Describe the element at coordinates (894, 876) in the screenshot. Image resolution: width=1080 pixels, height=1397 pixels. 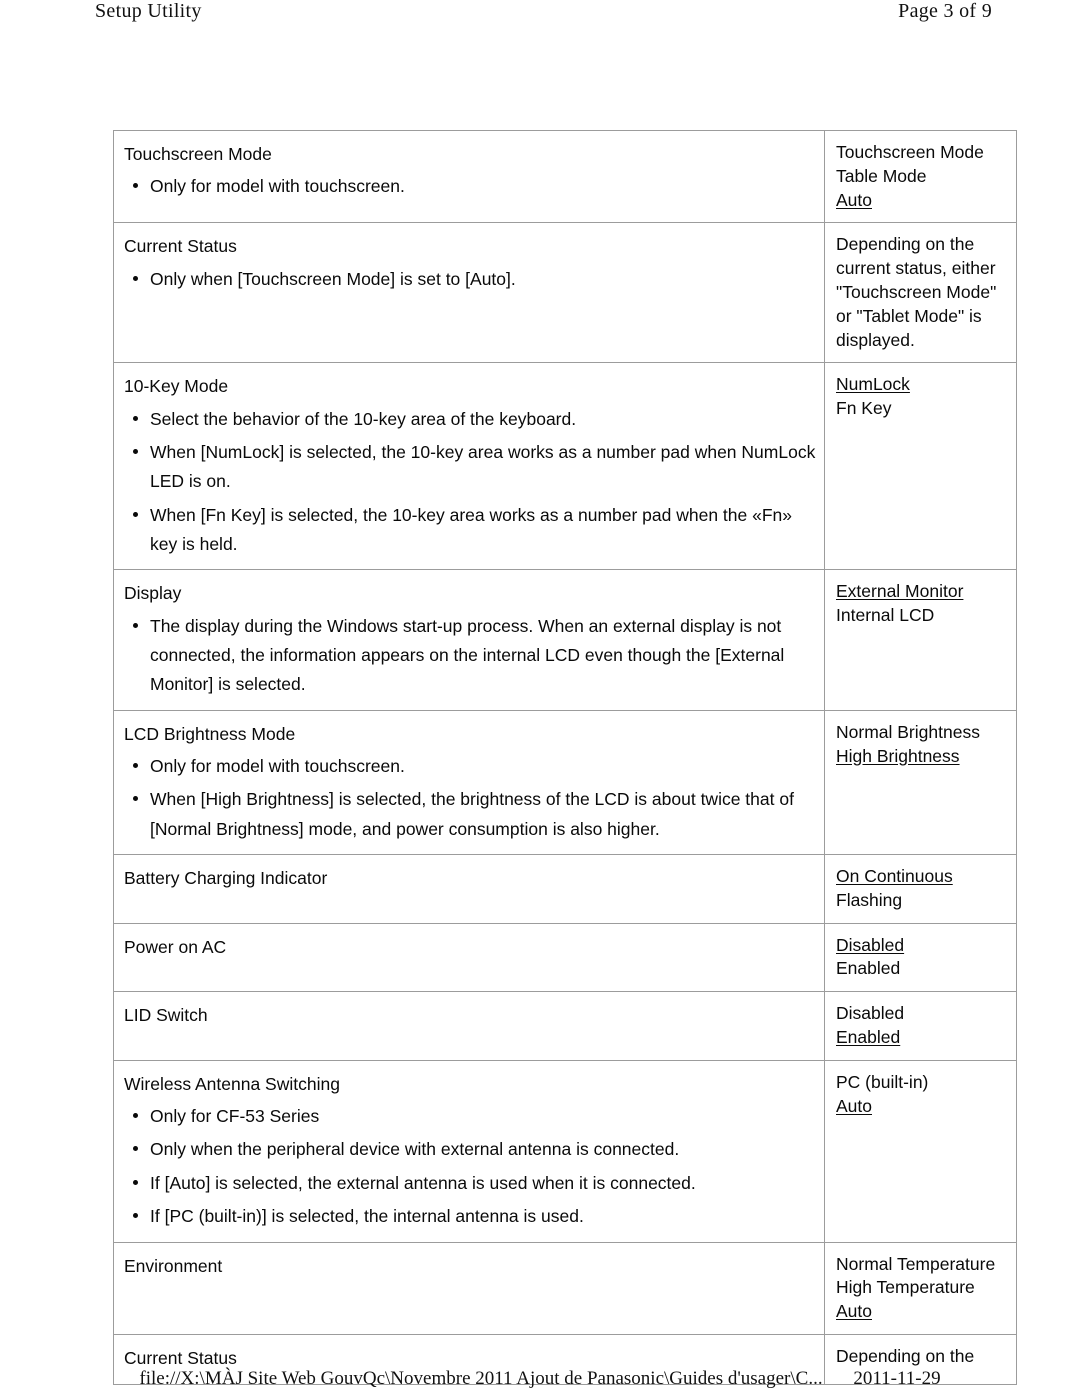
I see `option-value-default: On Continuous` at that location.